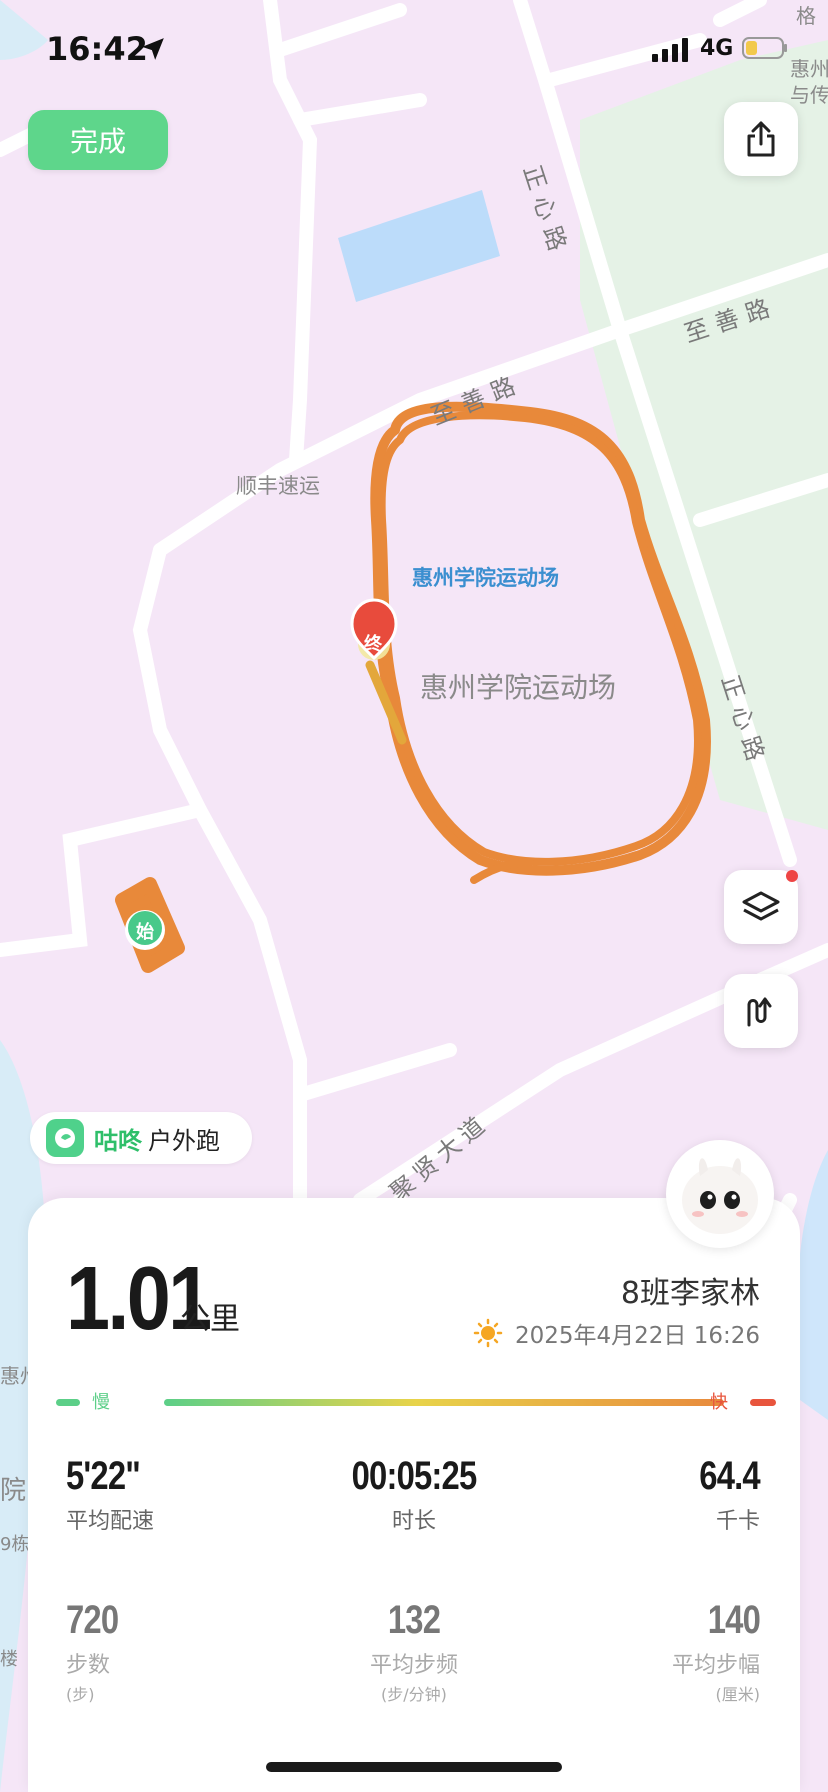 Image resolution: width=828 pixels, height=1792 pixels. I want to click on date-row: 2025年4月22日 16:26, so click(616, 1333).